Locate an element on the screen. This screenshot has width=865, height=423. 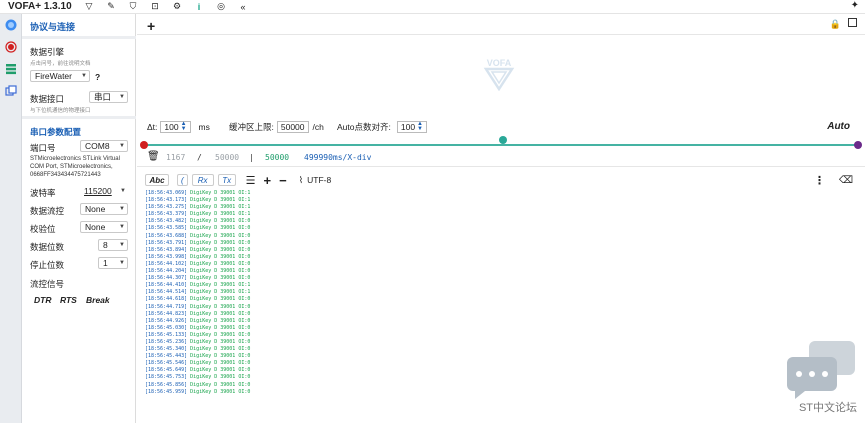
log-line: [18:56:43.069] DigiKey D 39001 OI:1 is located at coordinates (295, 193).